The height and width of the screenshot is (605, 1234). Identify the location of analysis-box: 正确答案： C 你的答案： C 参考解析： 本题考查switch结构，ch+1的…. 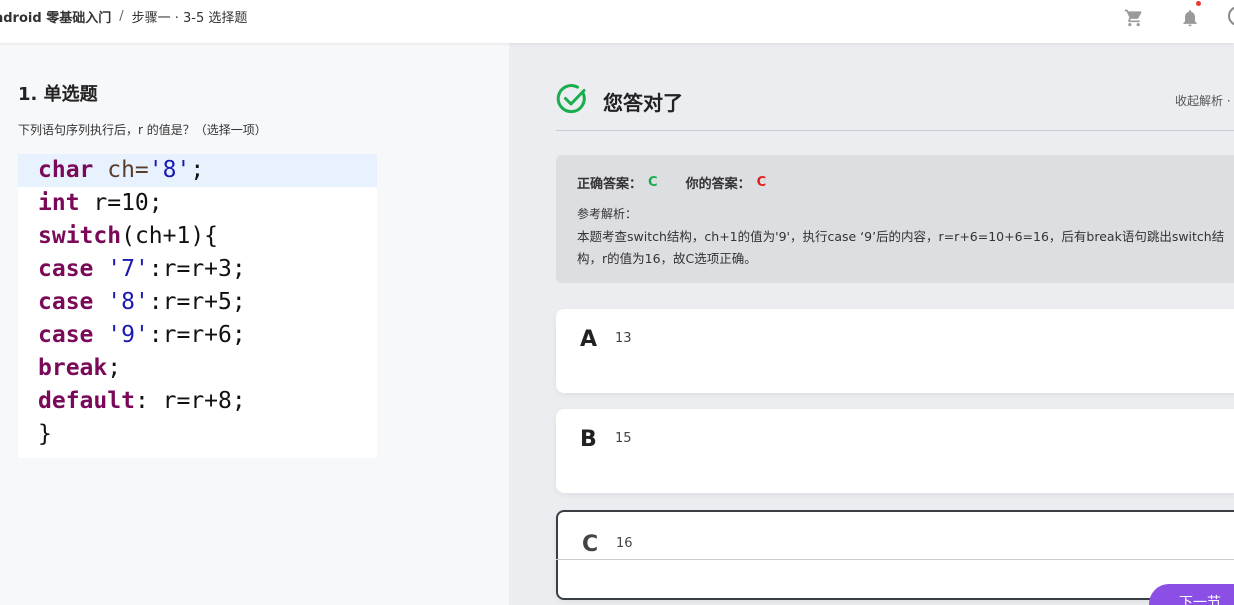
(895, 219).